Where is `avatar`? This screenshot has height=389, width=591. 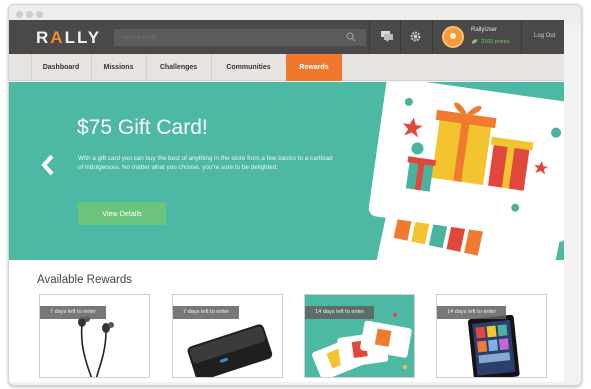
avatar is located at coordinates (453, 37).